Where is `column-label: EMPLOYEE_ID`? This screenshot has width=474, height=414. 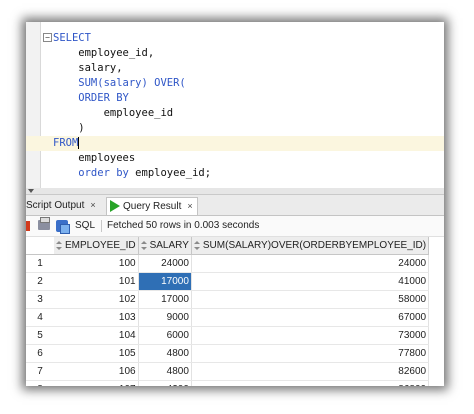 column-label: EMPLOYEE_ID is located at coordinates (100, 245).